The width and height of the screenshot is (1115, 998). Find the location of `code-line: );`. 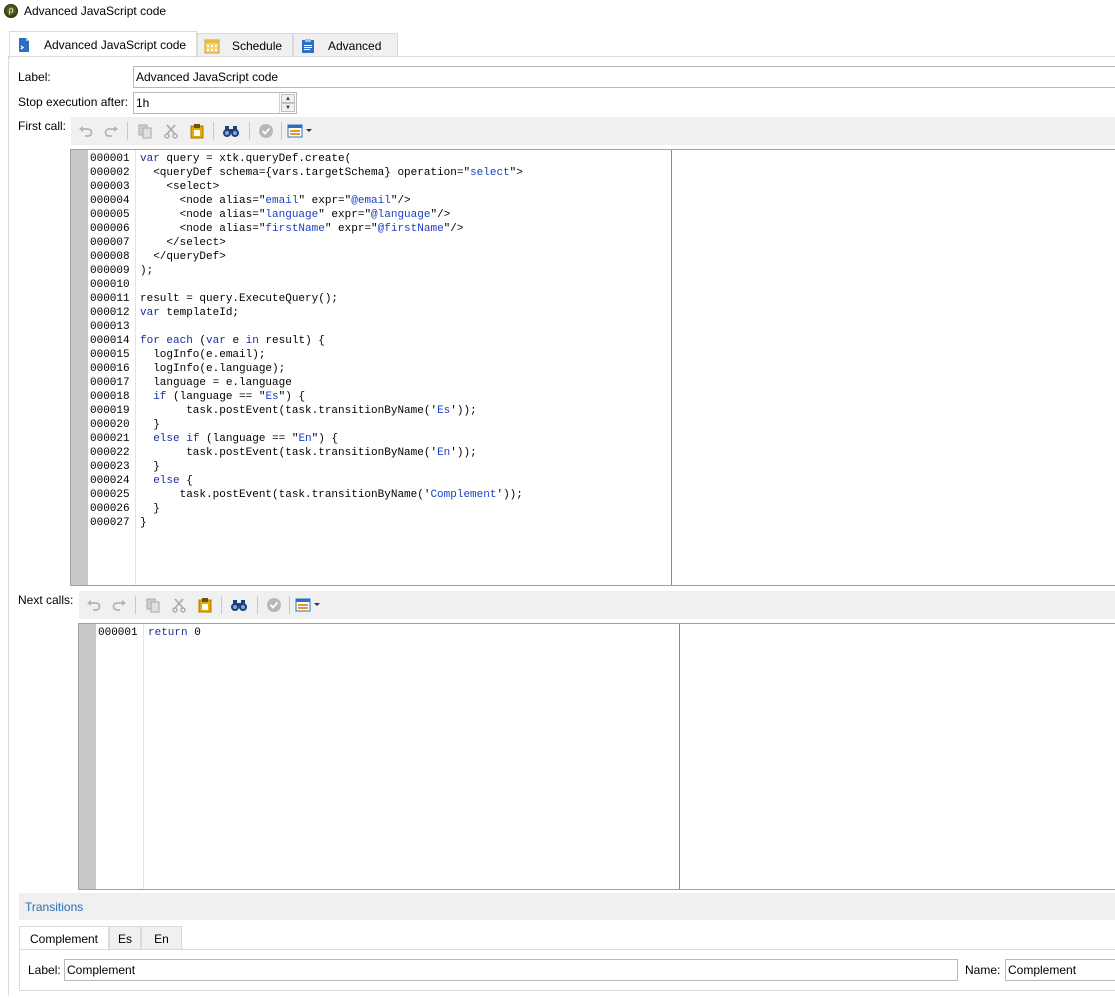

code-line: ); is located at coordinates (331, 271).